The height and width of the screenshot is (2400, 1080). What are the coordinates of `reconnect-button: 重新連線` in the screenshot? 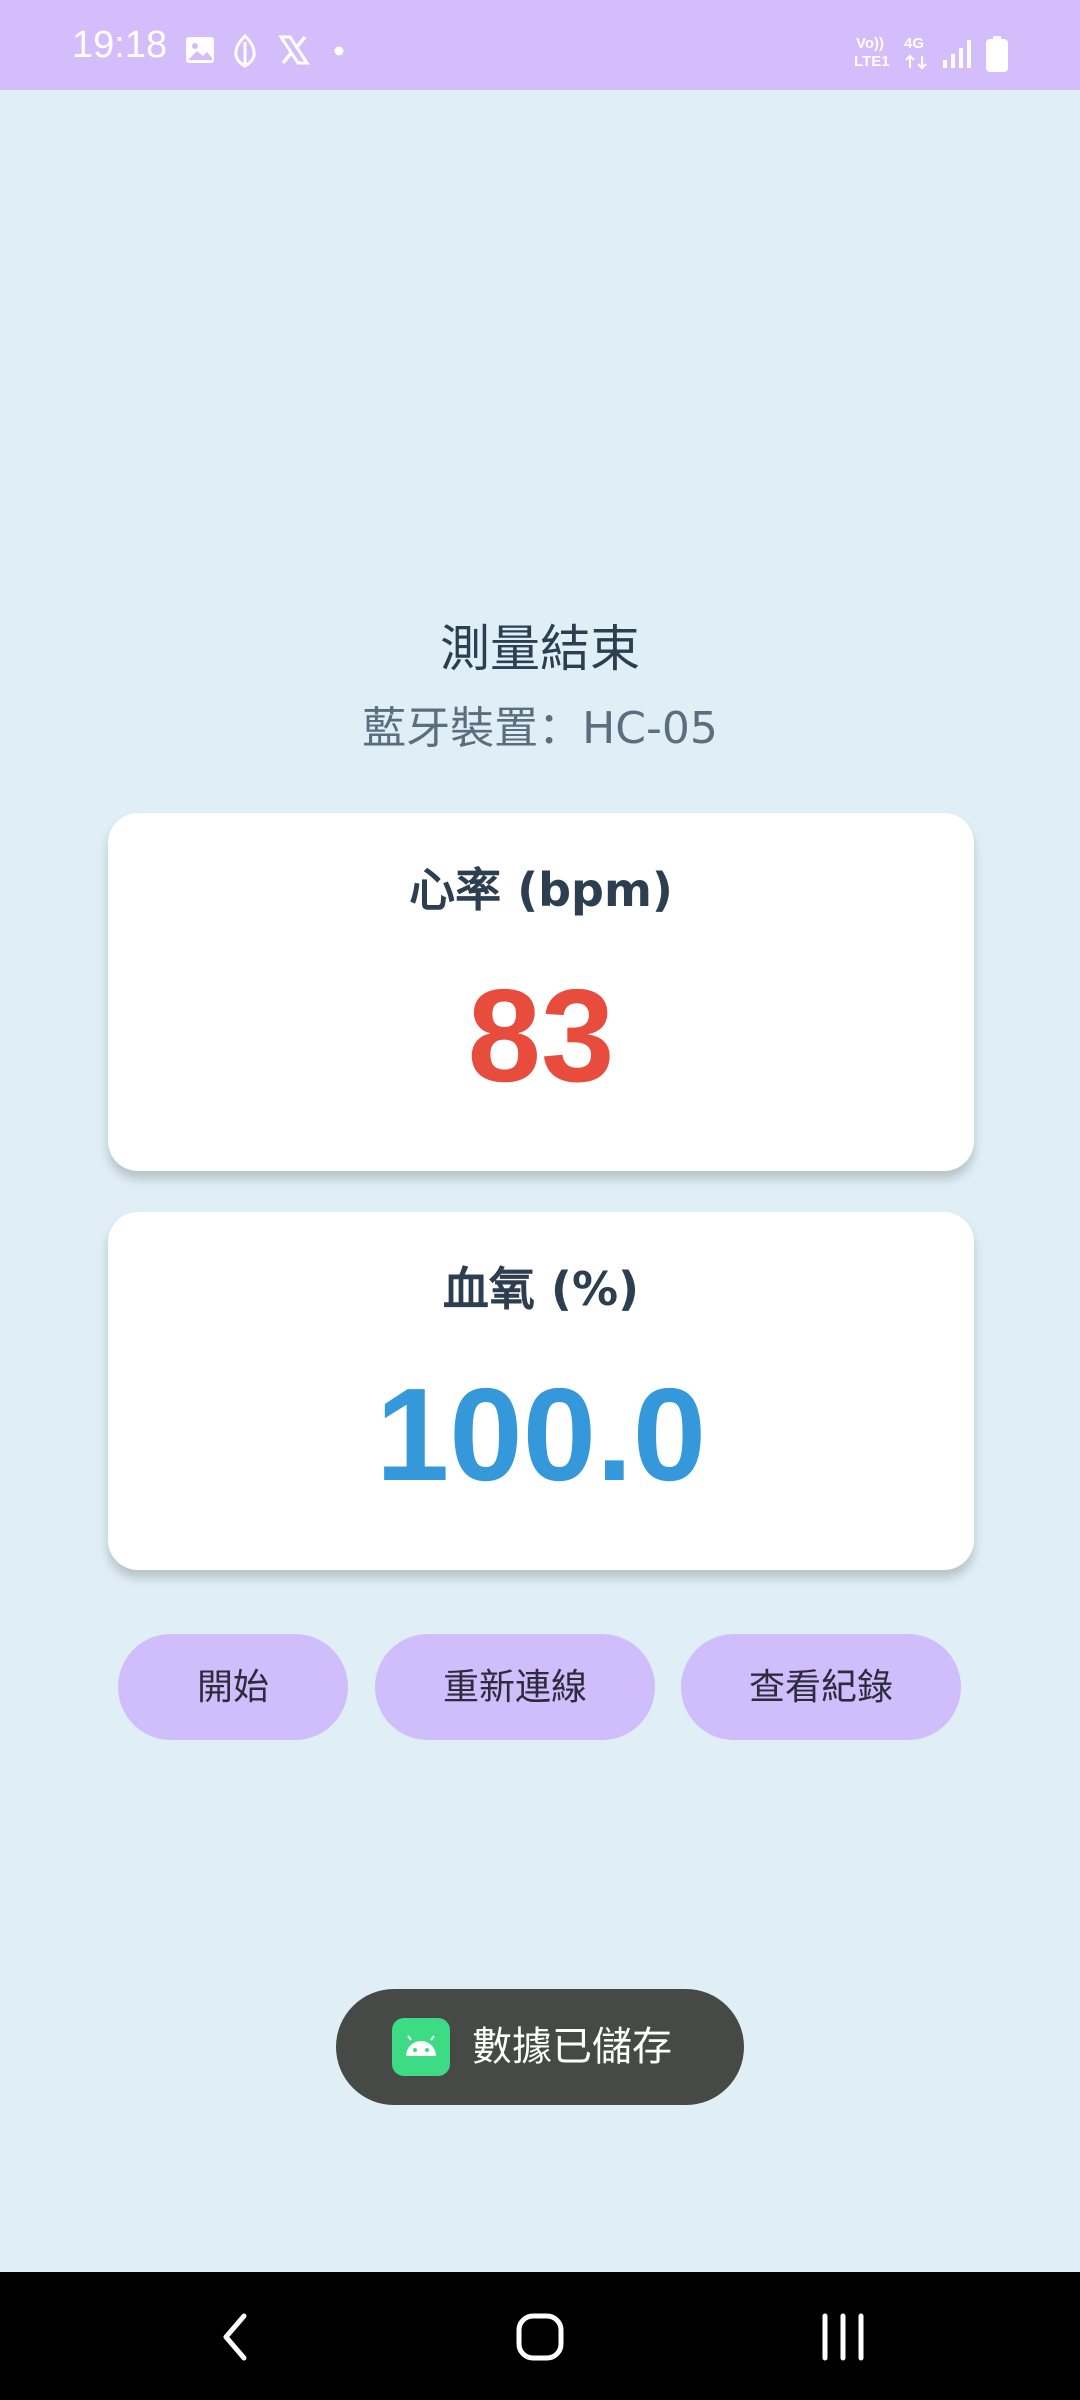 It's located at (515, 1687).